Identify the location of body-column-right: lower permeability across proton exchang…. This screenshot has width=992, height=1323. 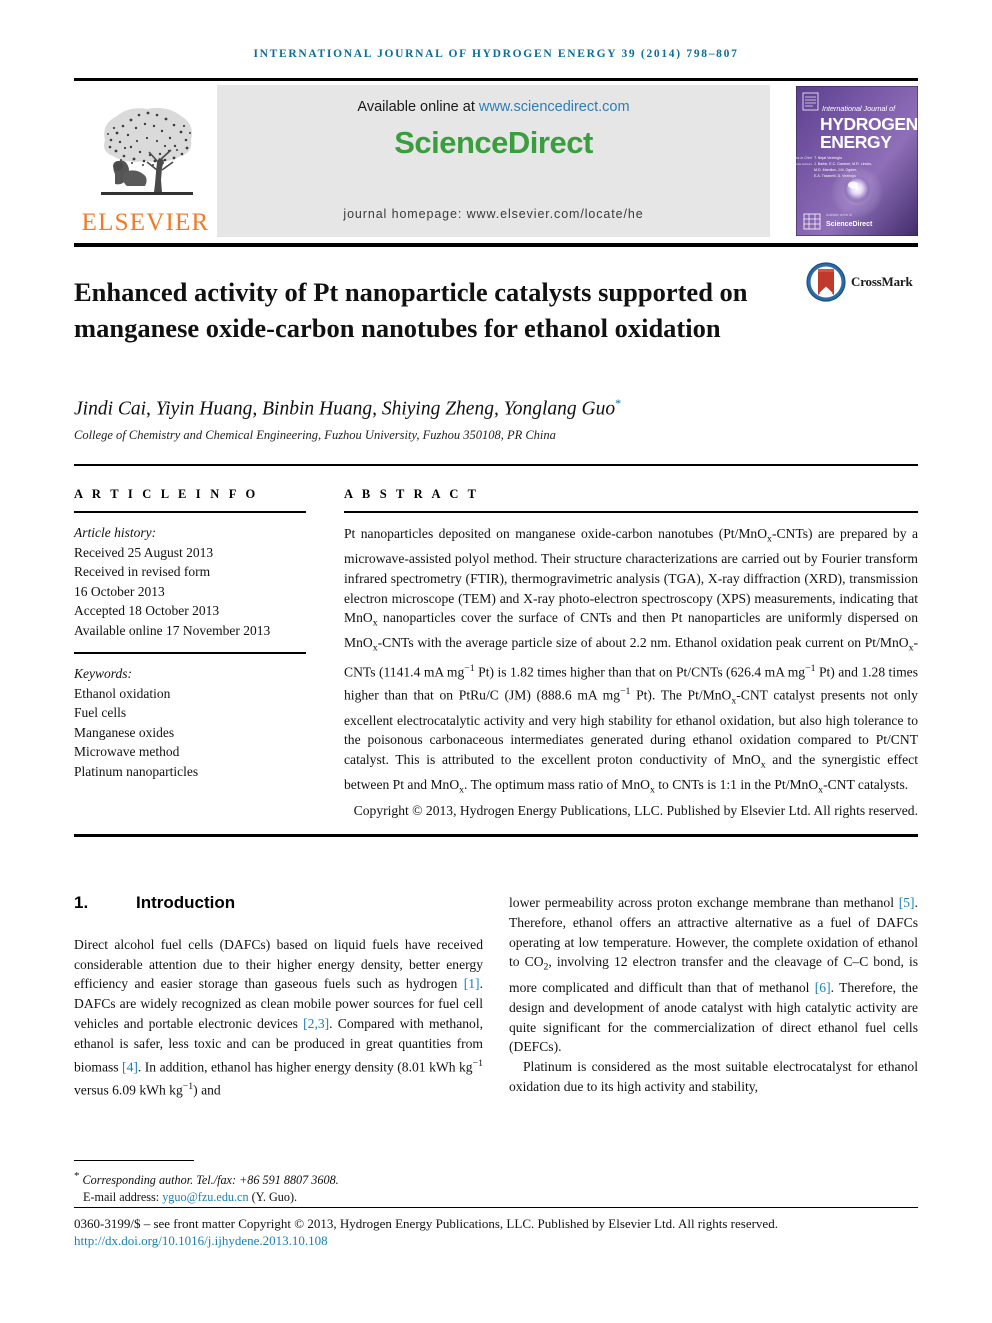
(713, 995).